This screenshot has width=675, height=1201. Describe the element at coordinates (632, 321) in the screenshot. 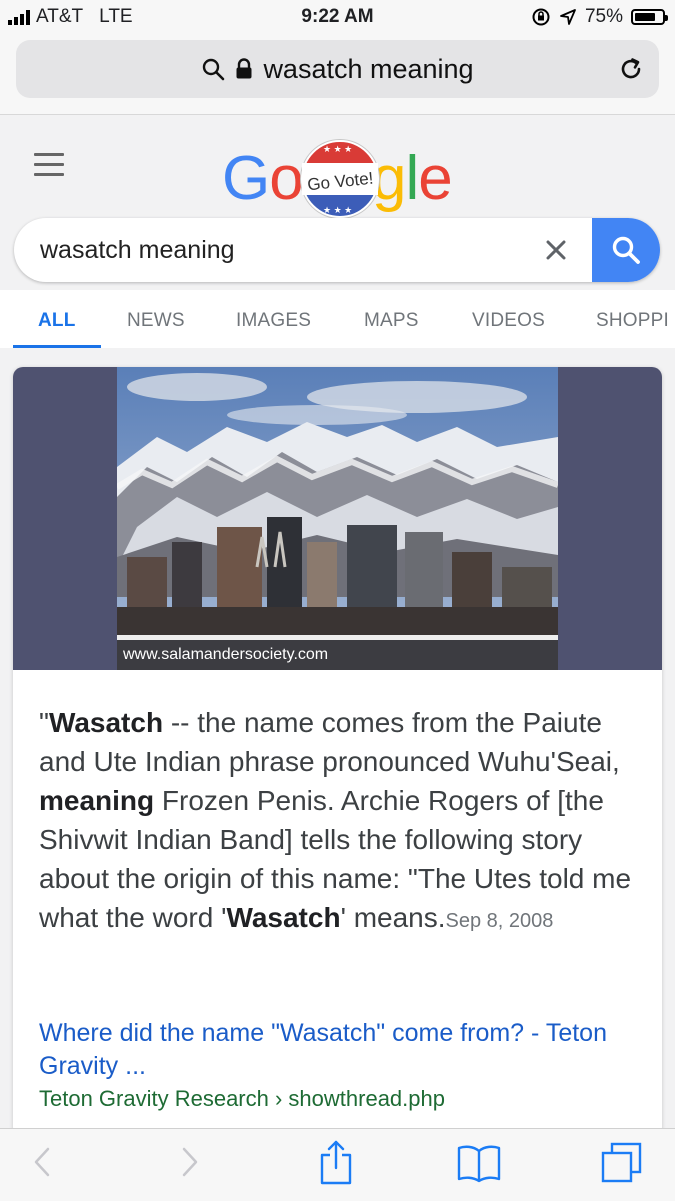

I see `tab-shopping: SHOPPI` at that location.